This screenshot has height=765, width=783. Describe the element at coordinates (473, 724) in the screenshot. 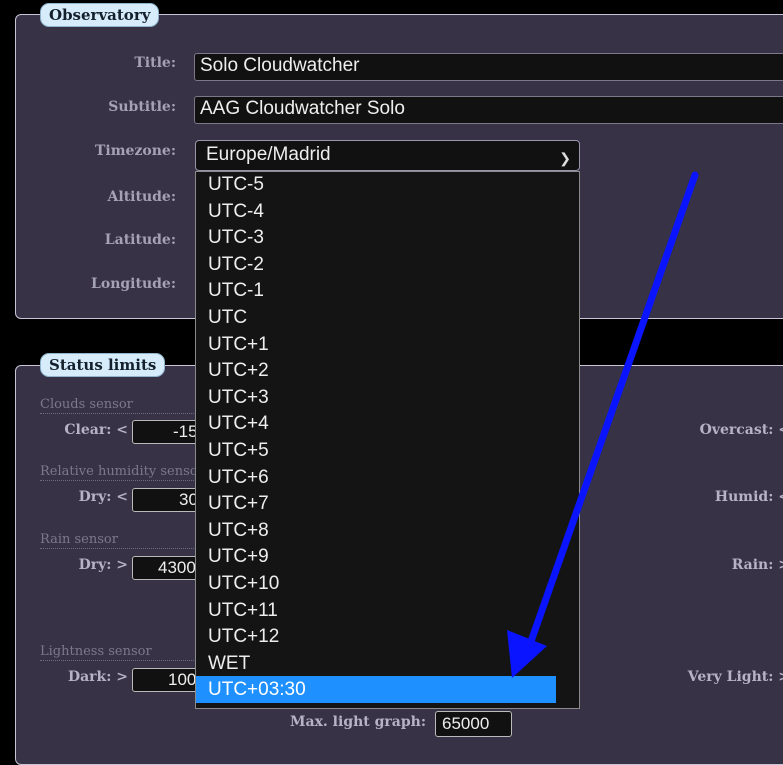

I see `max-light-graph-input: 65000` at that location.